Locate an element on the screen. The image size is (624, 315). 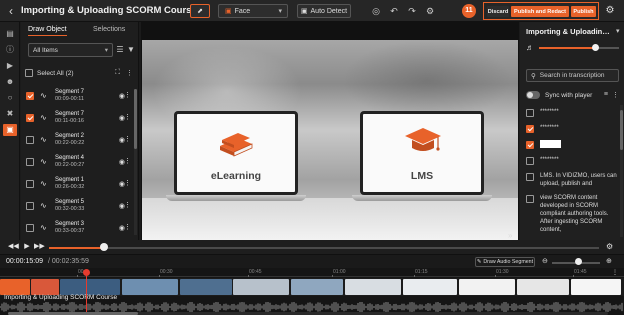
seek-bar is located at coordinates (324, 248).